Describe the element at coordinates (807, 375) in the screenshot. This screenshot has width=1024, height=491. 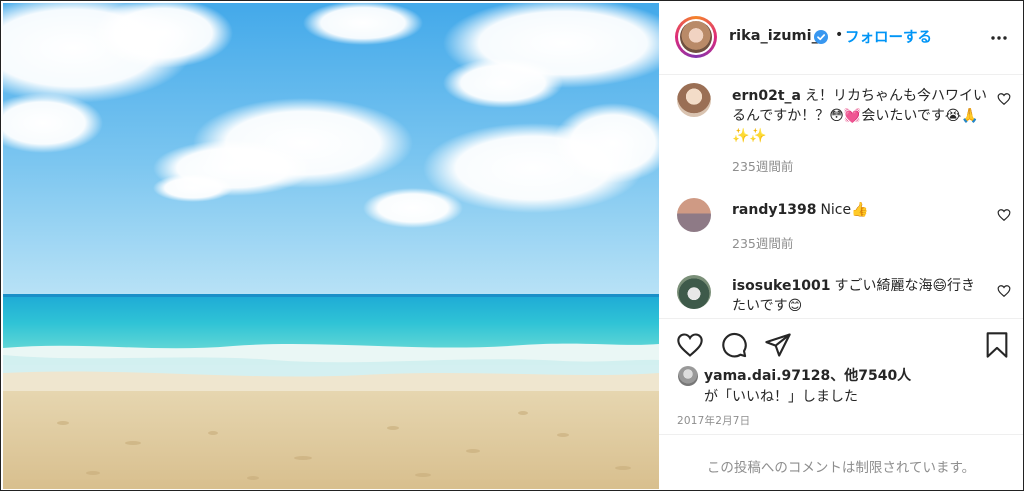
I see `likes-count: yama.dai.97128、他7540人` at that location.